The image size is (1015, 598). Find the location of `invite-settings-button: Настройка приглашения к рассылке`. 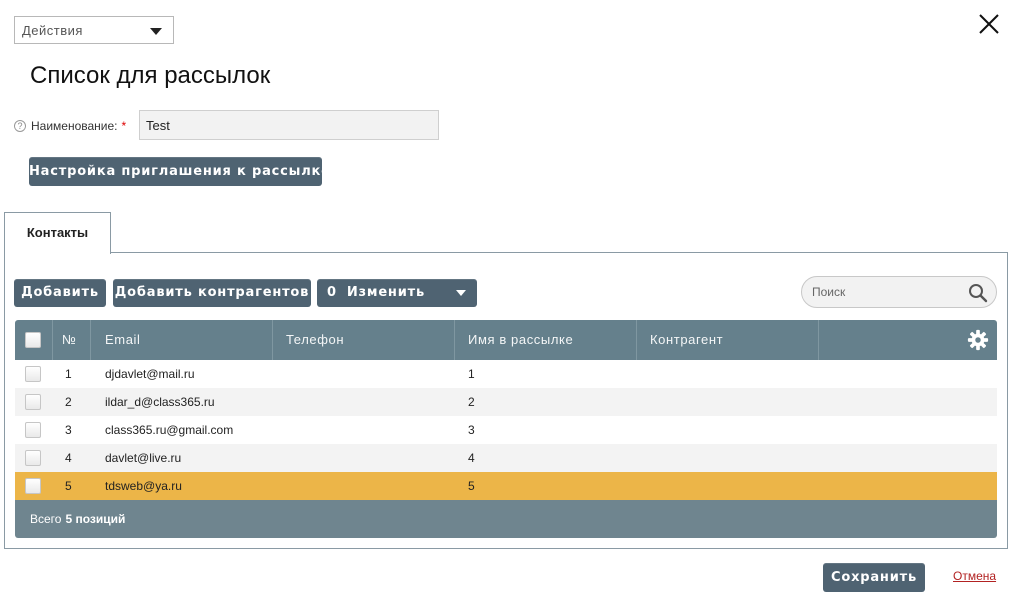

invite-settings-button: Настройка приглашения к рассылке is located at coordinates (179, 171).